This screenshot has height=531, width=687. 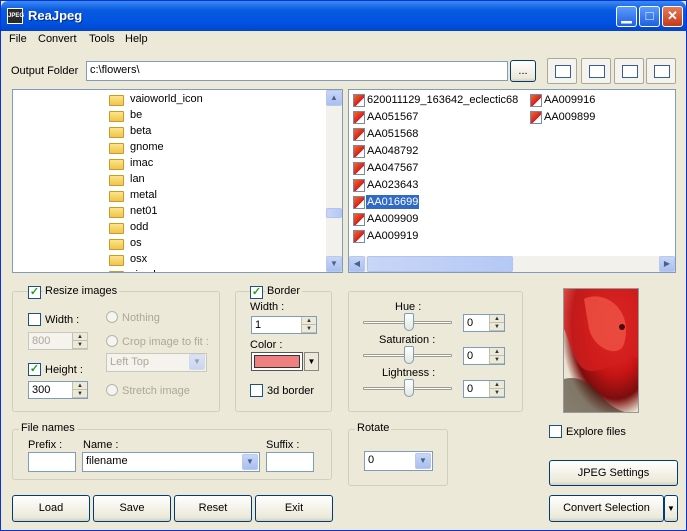 What do you see at coordinates (357, 264) in the screenshot?
I see `scroll-left-icon: ◀` at bounding box center [357, 264].